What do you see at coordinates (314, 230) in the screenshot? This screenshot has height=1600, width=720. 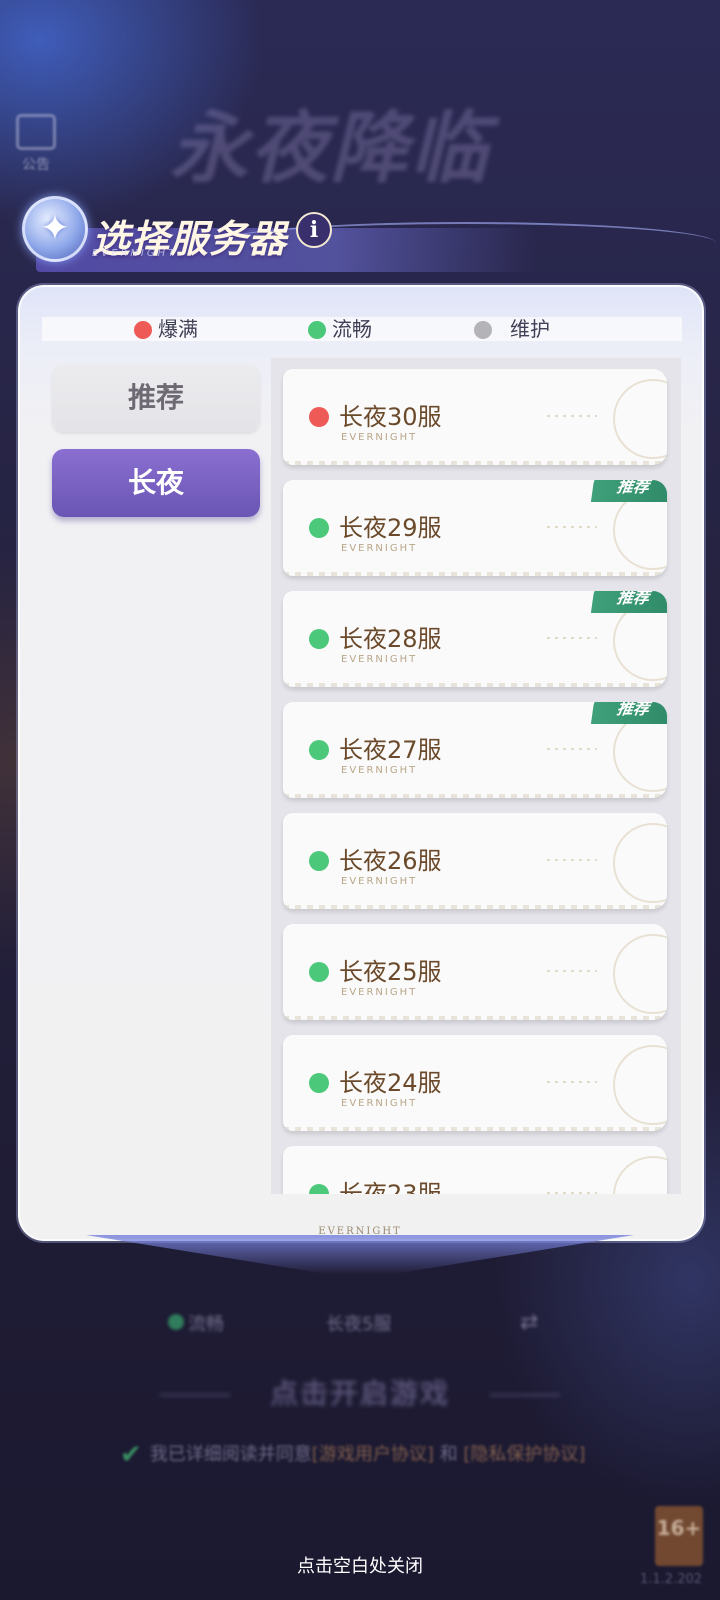 I see `info-icon: i` at bounding box center [314, 230].